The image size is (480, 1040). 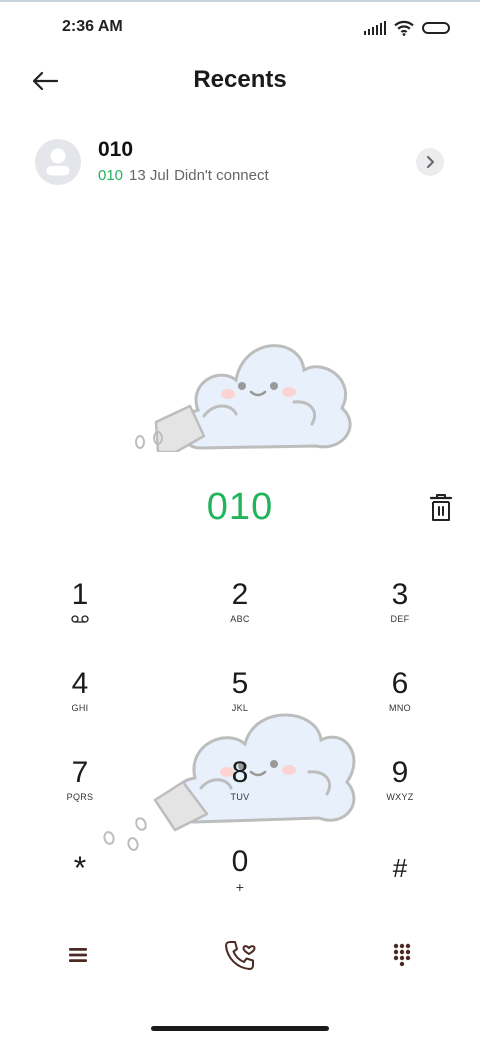 I want to click on key-digit: 1, so click(x=80, y=594).